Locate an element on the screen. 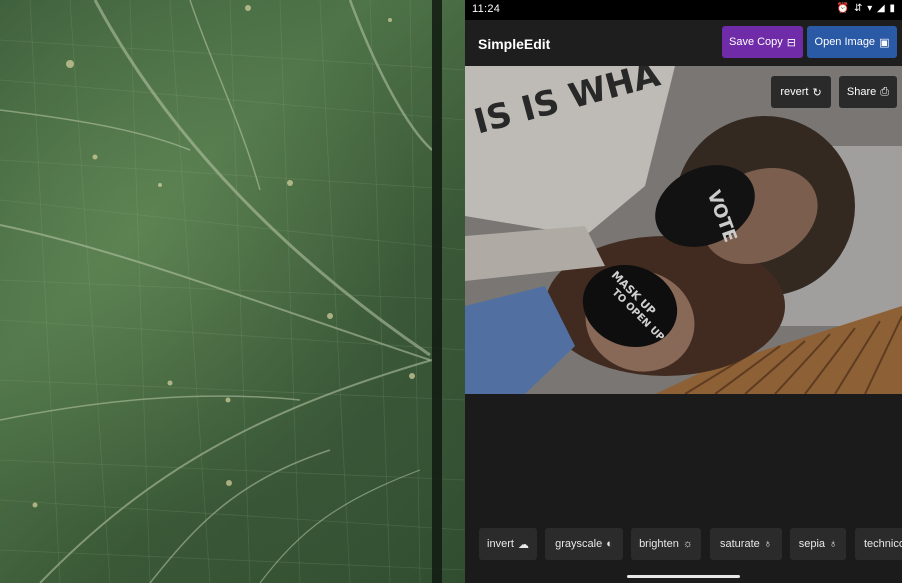  filter-label: brighten is located at coordinates (659, 544).